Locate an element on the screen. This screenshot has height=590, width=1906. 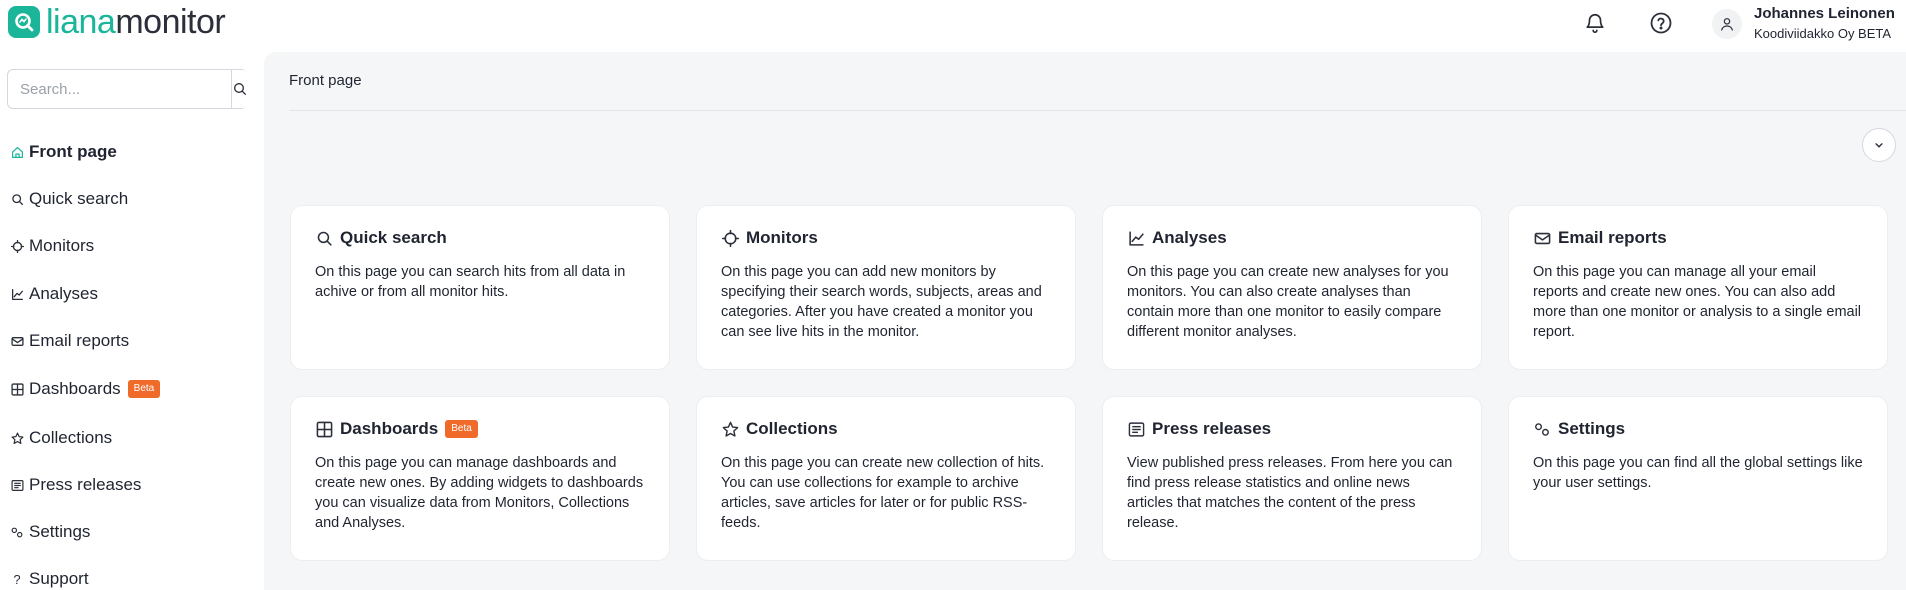
search-input is located at coordinates (119, 89).